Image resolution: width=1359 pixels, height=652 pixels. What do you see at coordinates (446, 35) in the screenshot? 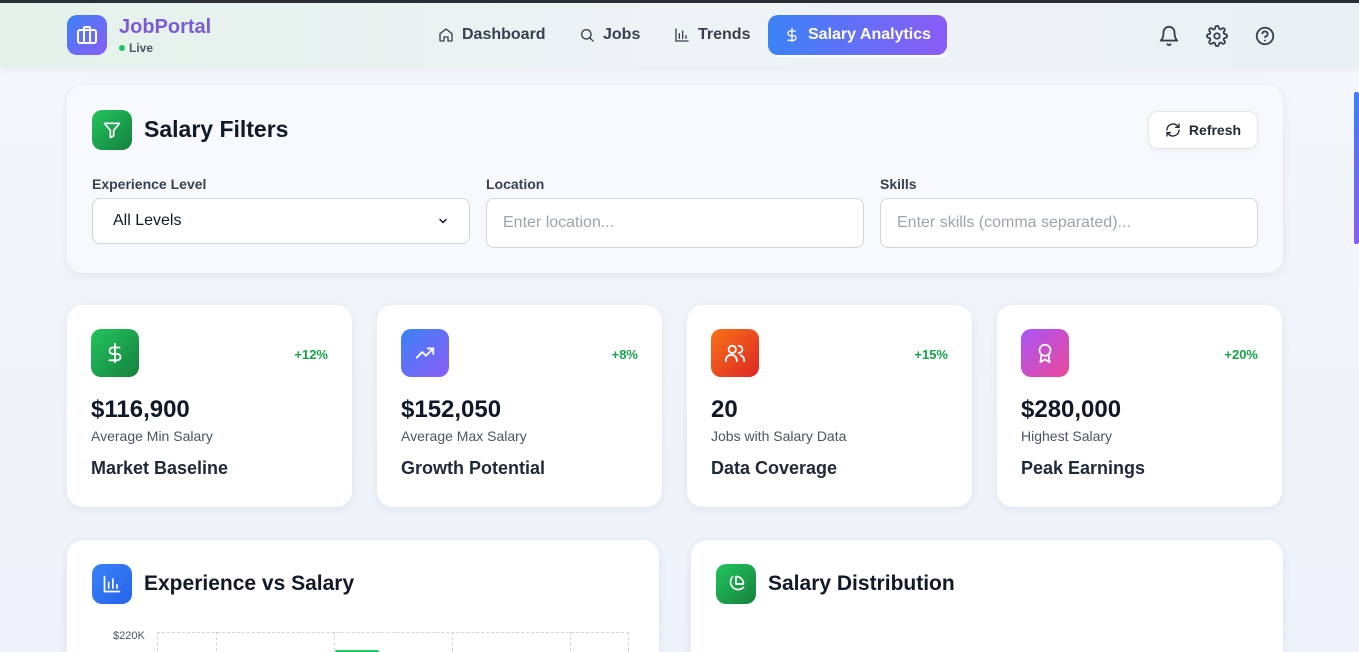
I see `home-icon` at bounding box center [446, 35].